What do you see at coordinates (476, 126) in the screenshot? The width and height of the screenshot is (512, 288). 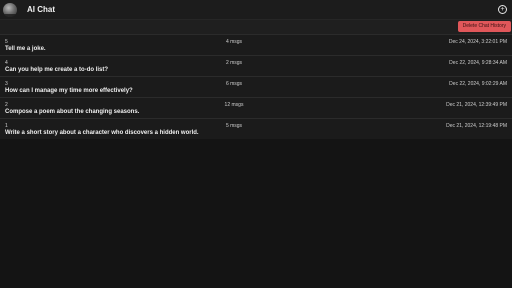 I see `chat-date: Dec 21, 2024, 12:19:48 PM` at bounding box center [476, 126].